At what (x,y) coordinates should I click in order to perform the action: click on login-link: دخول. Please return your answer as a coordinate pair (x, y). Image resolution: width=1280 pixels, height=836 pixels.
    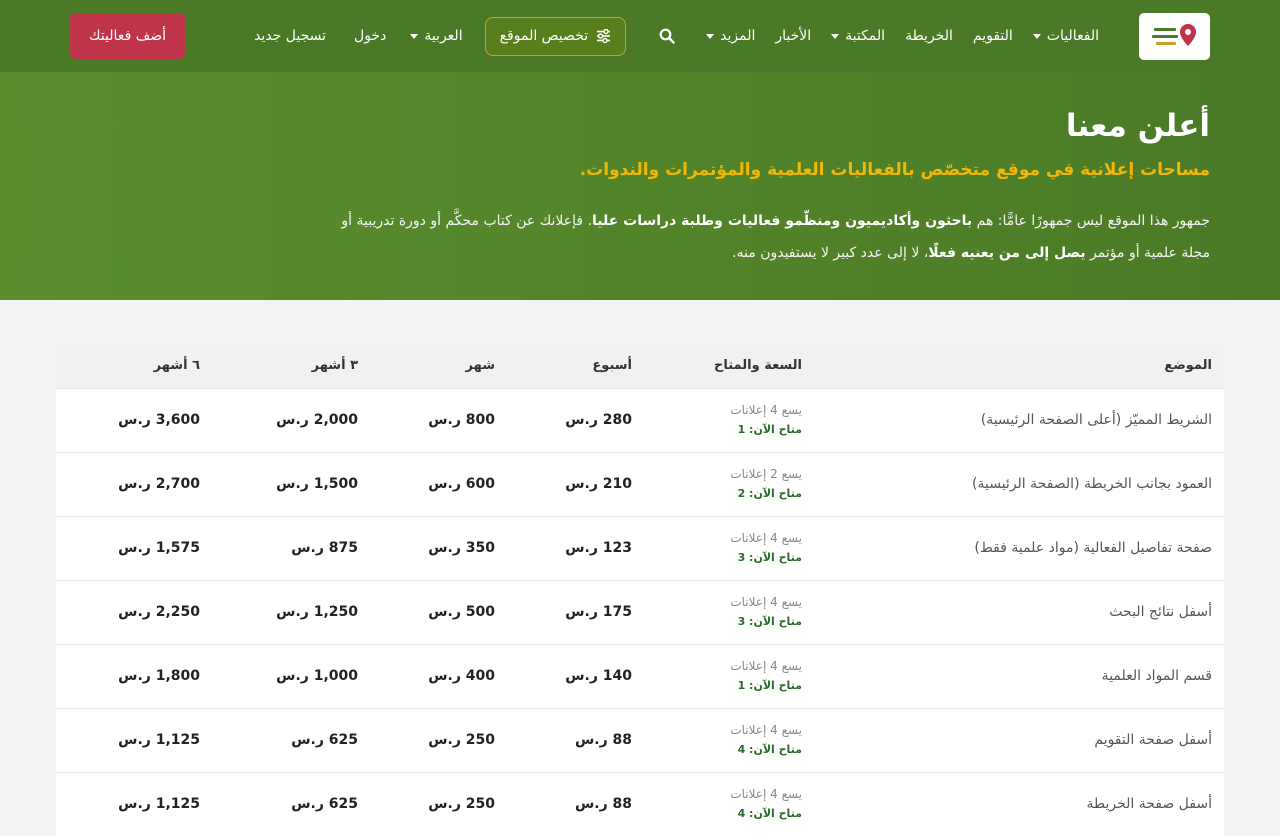
    Looking at the image, I should click on (370, 36).